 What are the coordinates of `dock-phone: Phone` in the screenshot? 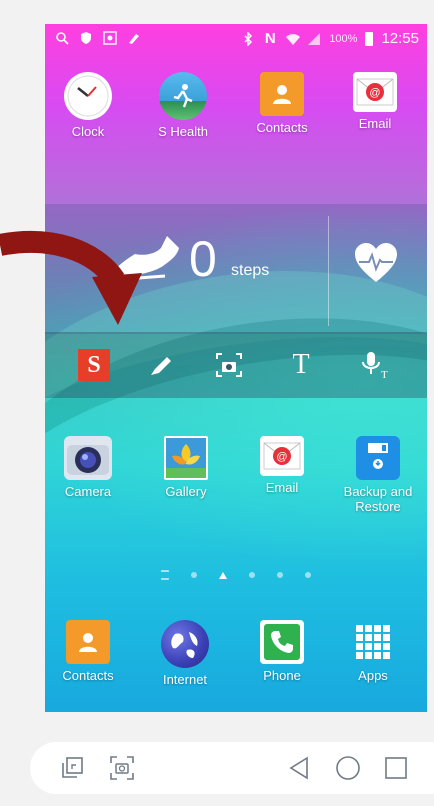 It's located at (282, 651).